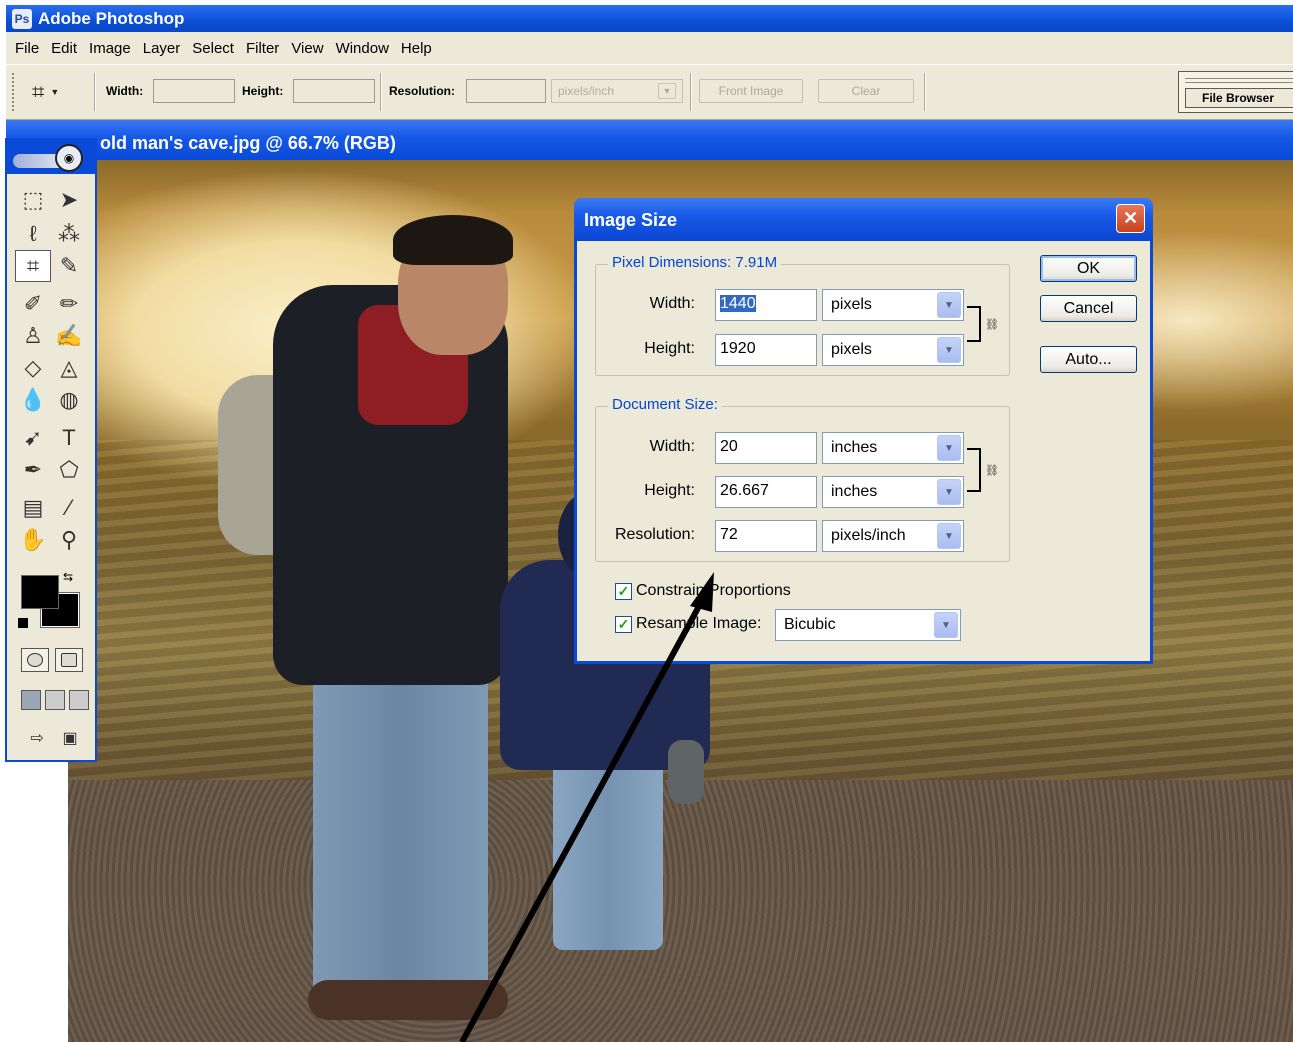  Describe the element at coordinates (69, 200) in the screenshot. I see `move-tool-icon: ➤` at that location.